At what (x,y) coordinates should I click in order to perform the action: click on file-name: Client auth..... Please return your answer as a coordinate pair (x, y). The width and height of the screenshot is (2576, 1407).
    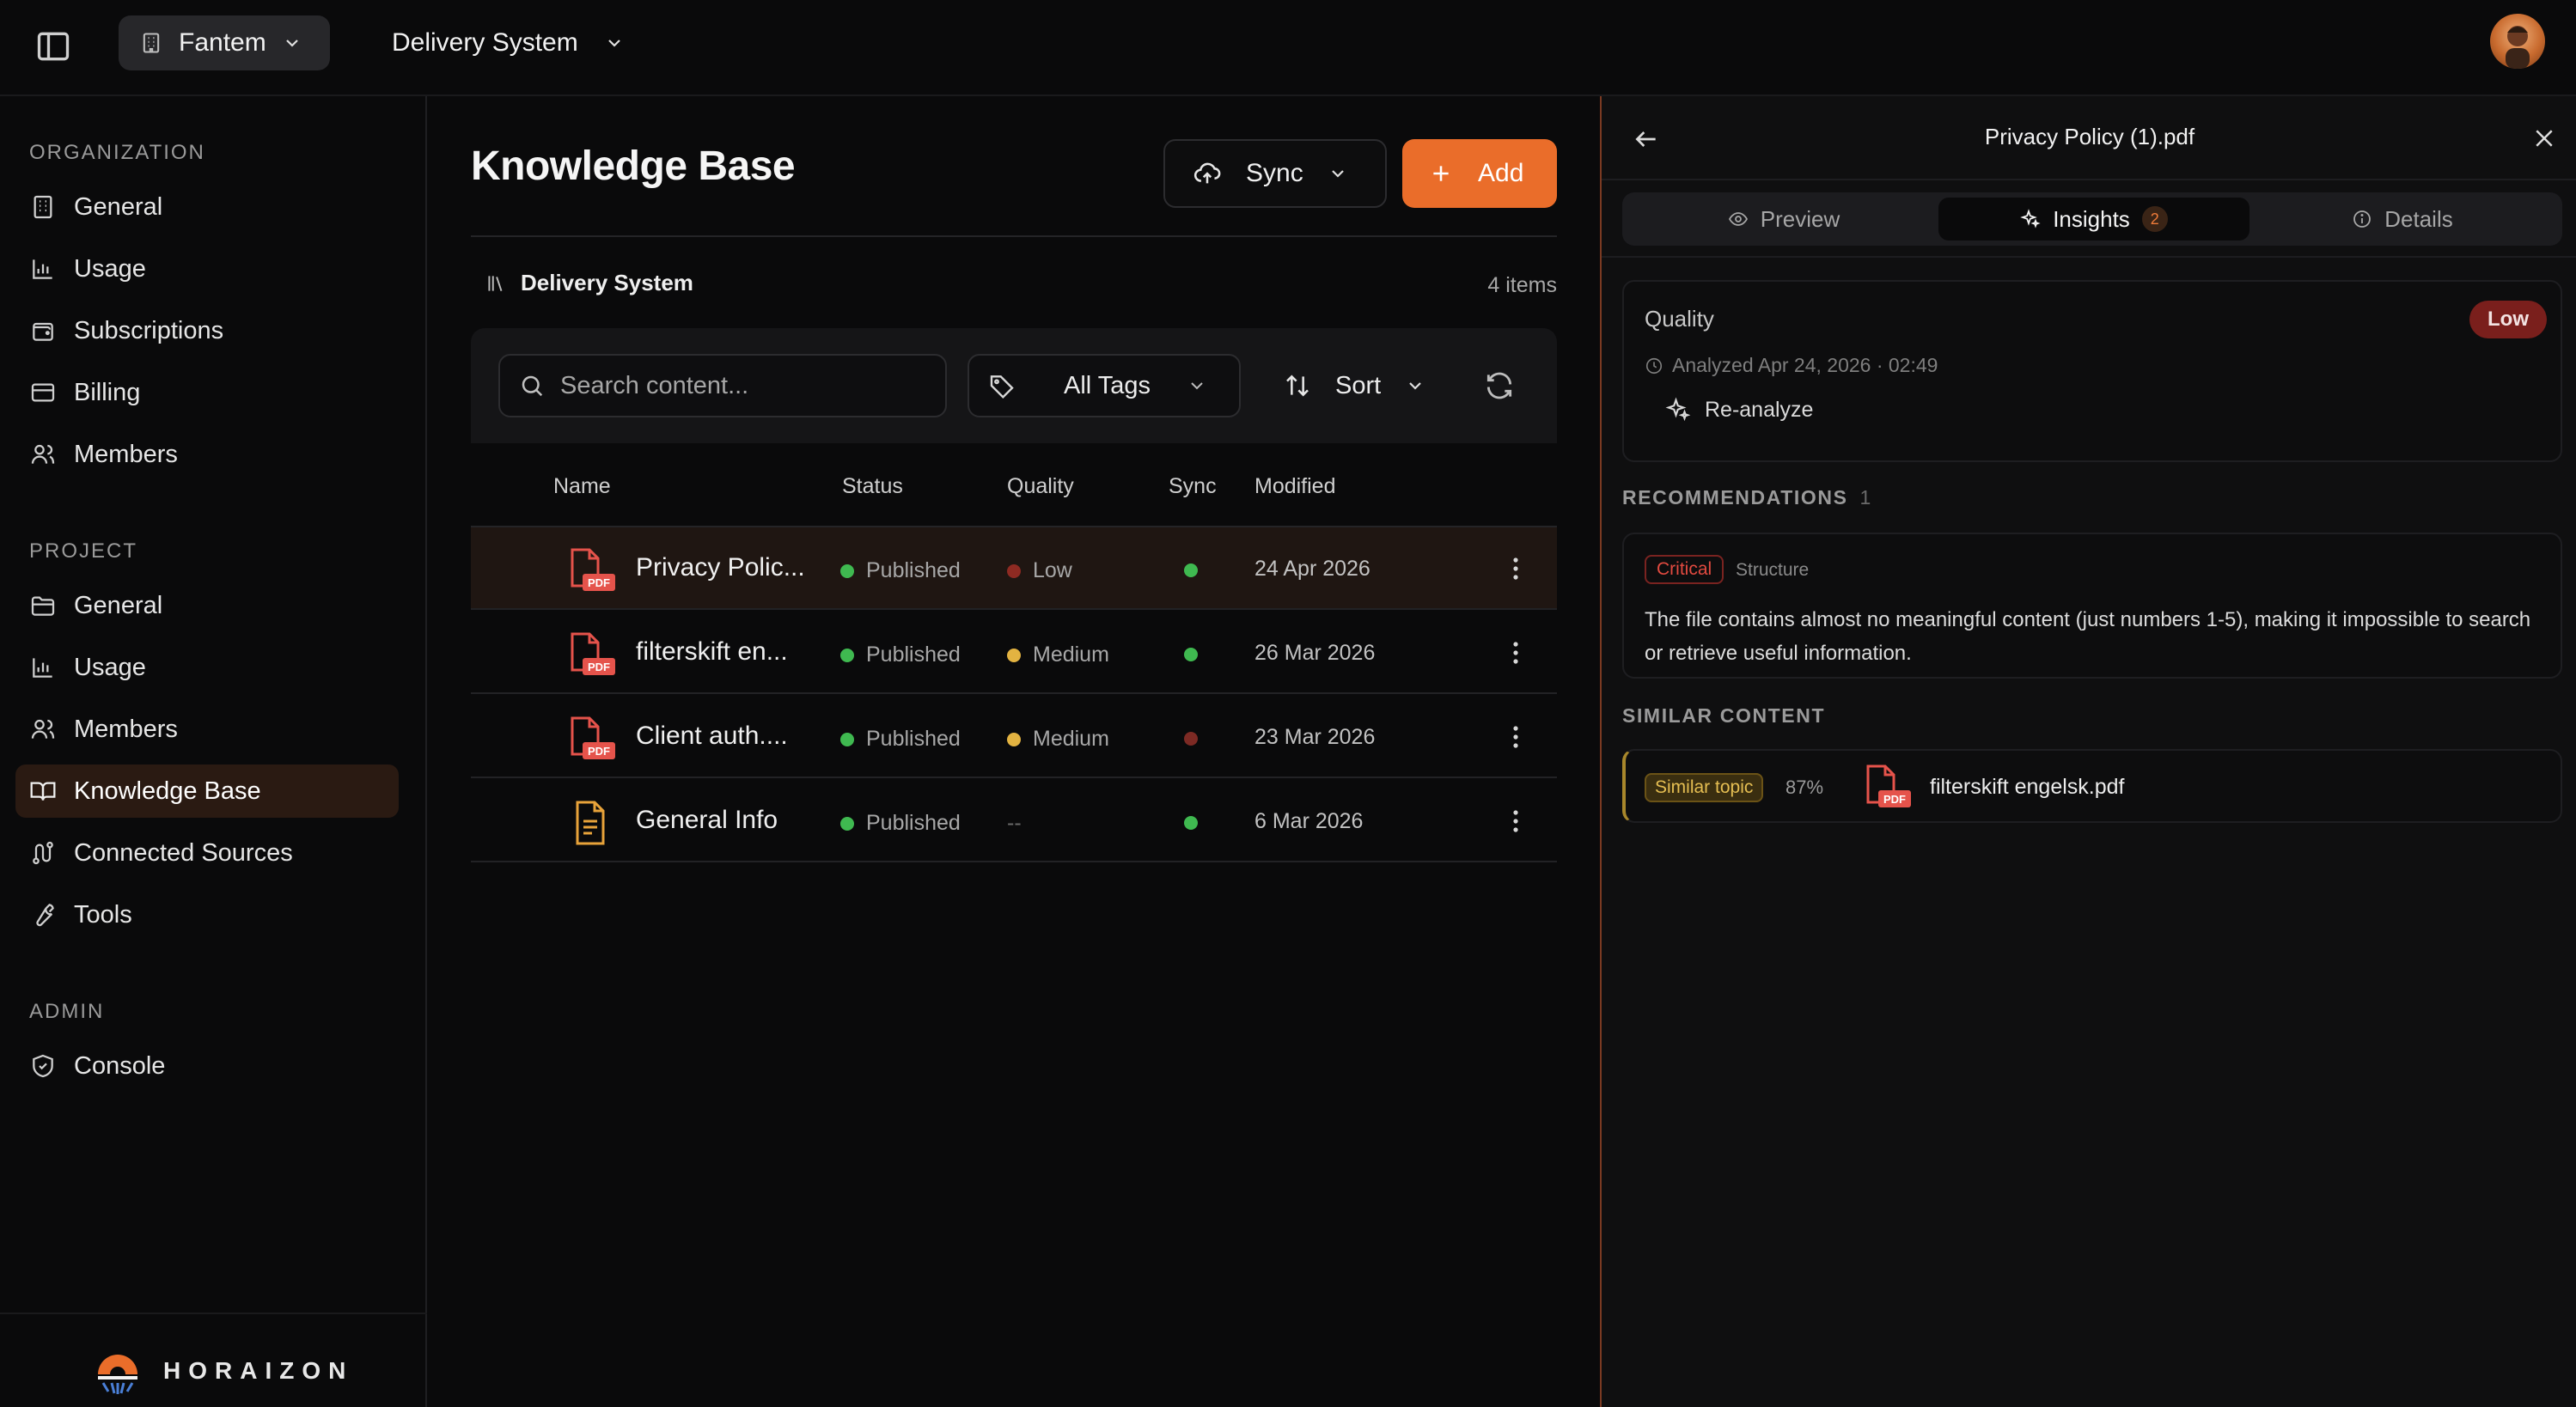
    Looking at the image, I should click on (712, 736).